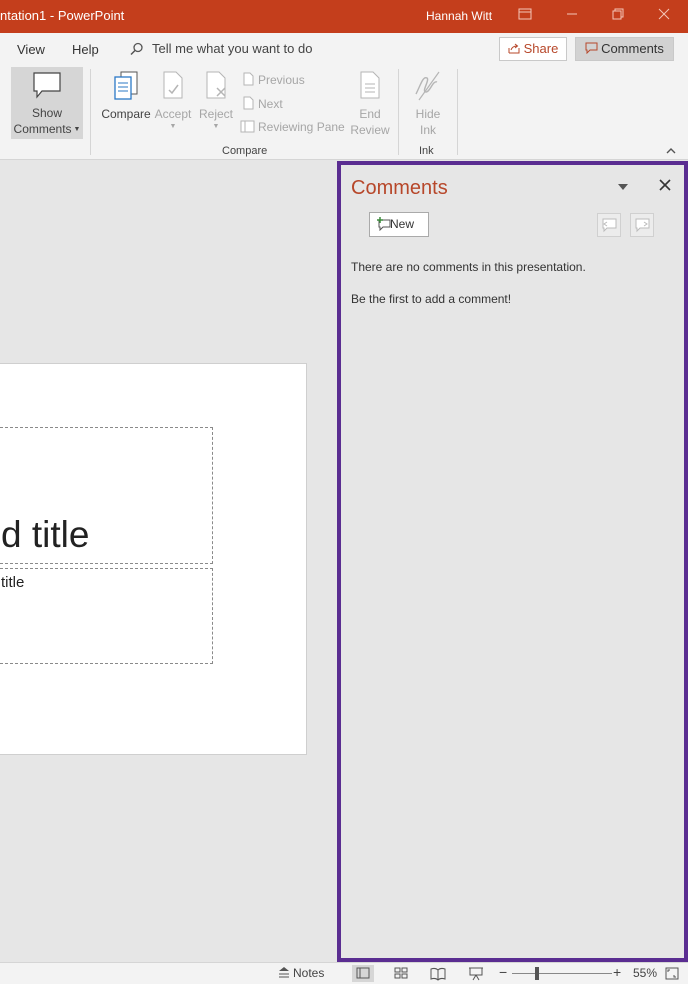  What do you see at coordinates (232, 48) in the screenshot?
I see `tell-me-label: Tell me what you want to do` at bounding box center [232, 48].